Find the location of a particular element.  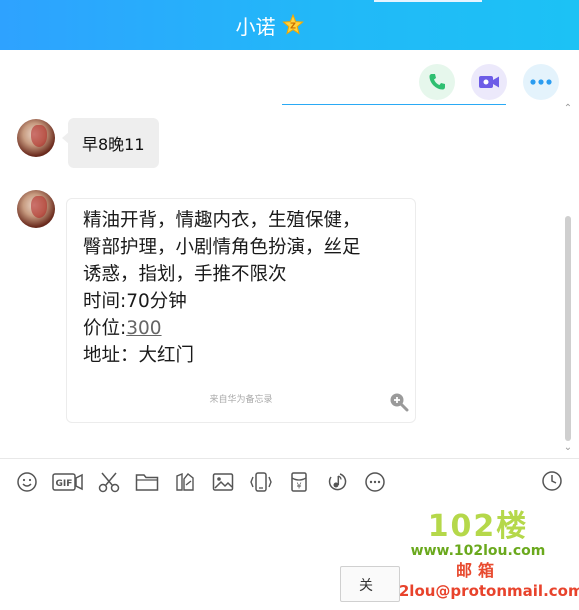

image-icon is located at coordinates (223, 482).